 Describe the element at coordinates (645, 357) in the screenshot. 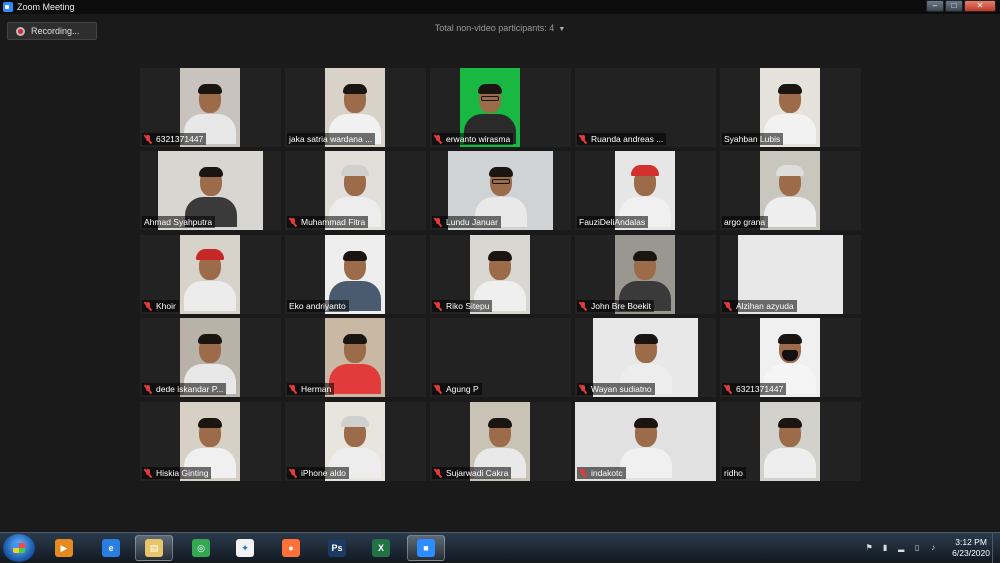

I see `participant-tile: Wayan sudiatno` at that location.